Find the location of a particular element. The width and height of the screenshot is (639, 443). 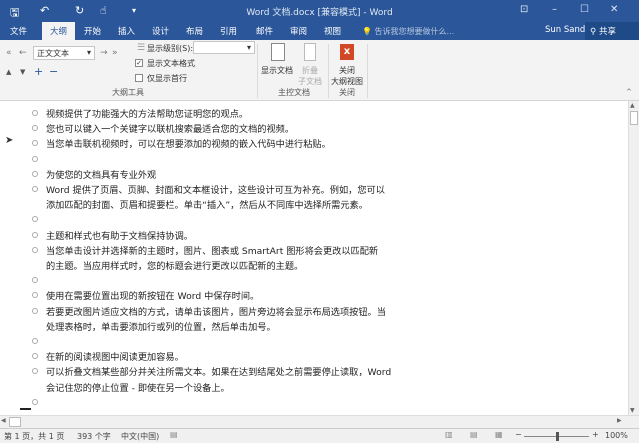

tab-file: 文件 is located at coordinates (18, 31).